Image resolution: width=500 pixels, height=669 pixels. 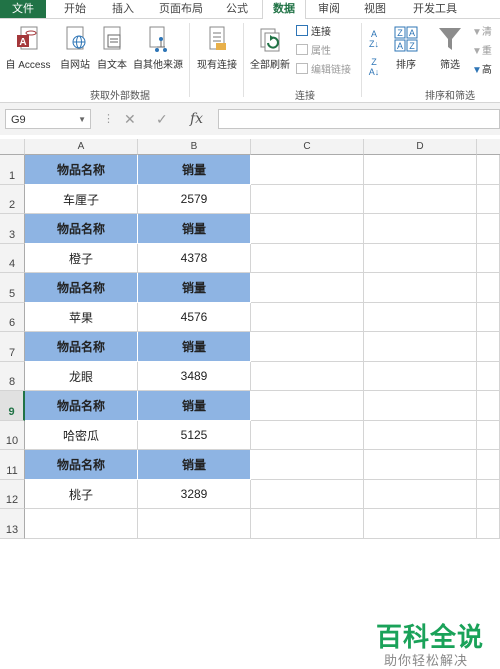 What do you see at coordinates (48, 119) in the screenshot?
I see `name-box: G9 ▼` at bounding box center [48, 119].